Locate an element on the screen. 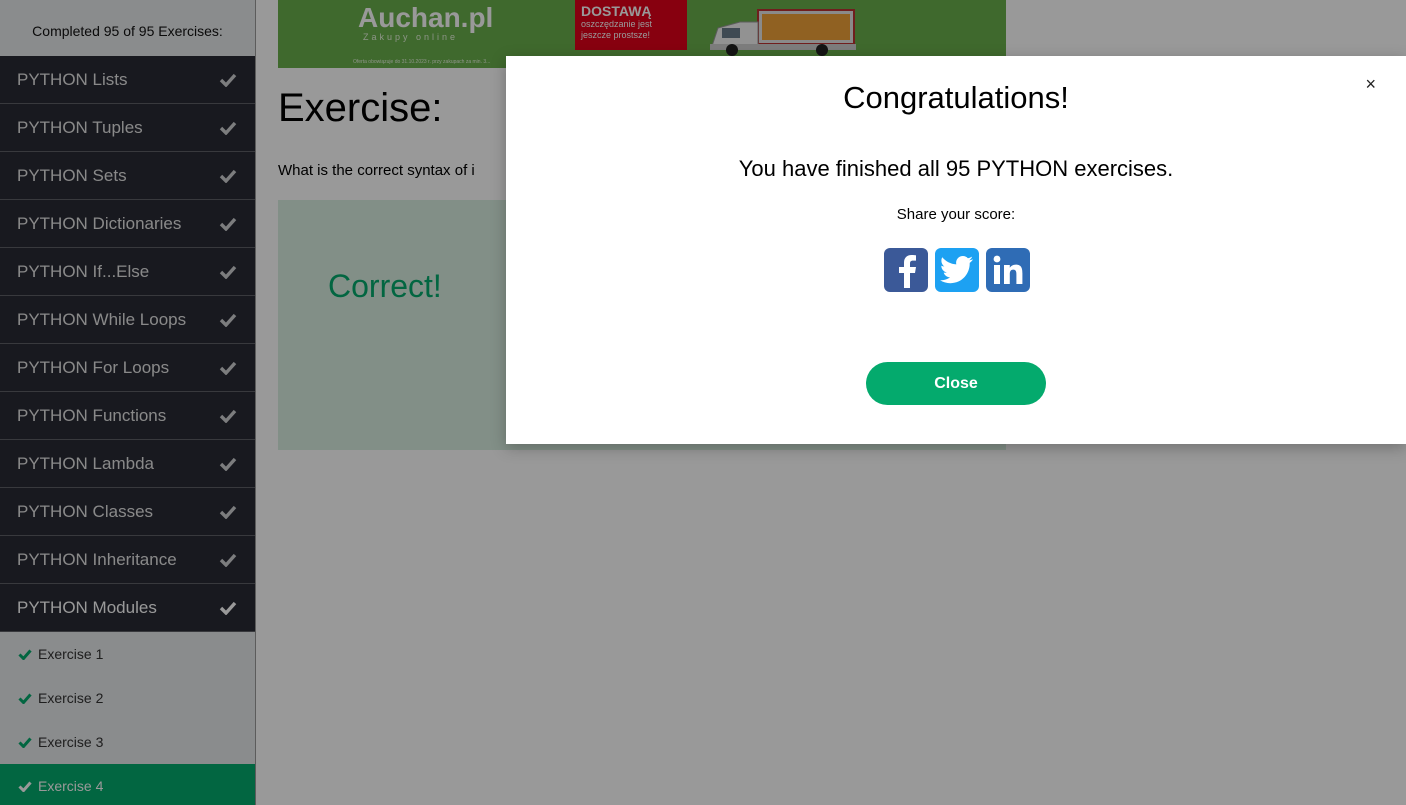 The image size is (1406, 805). share-icons is located at coordinates (957, 270).